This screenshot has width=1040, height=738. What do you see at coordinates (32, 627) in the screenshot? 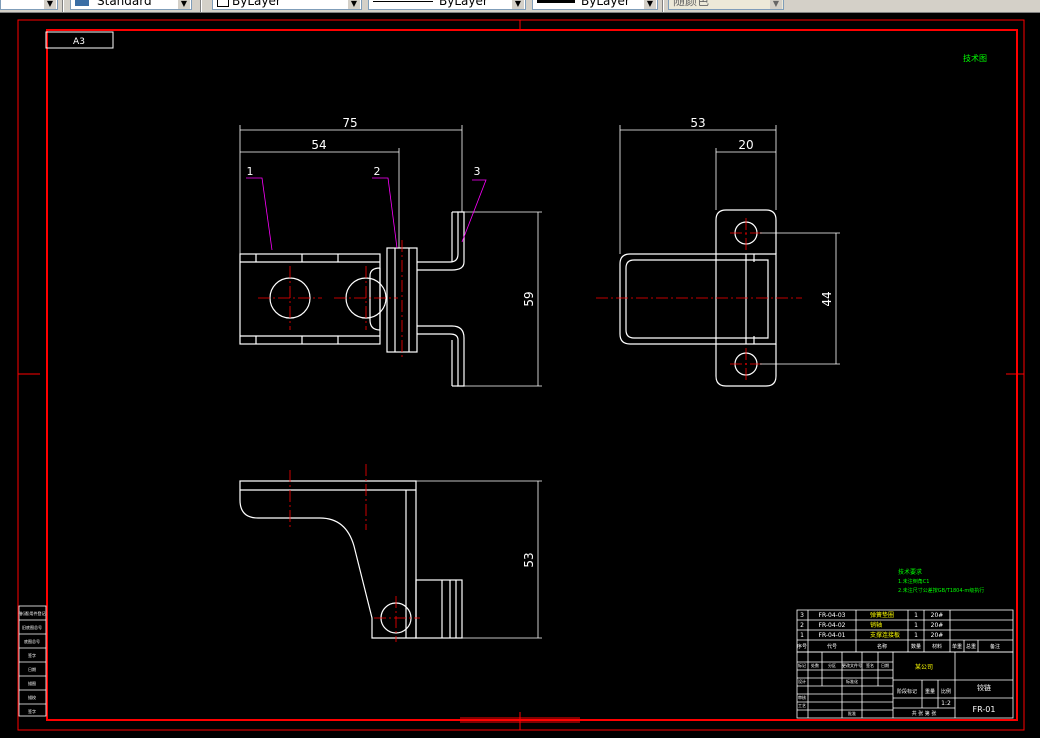
I see `svg-text: 旧底图总号` at bounding box center [32, 627].